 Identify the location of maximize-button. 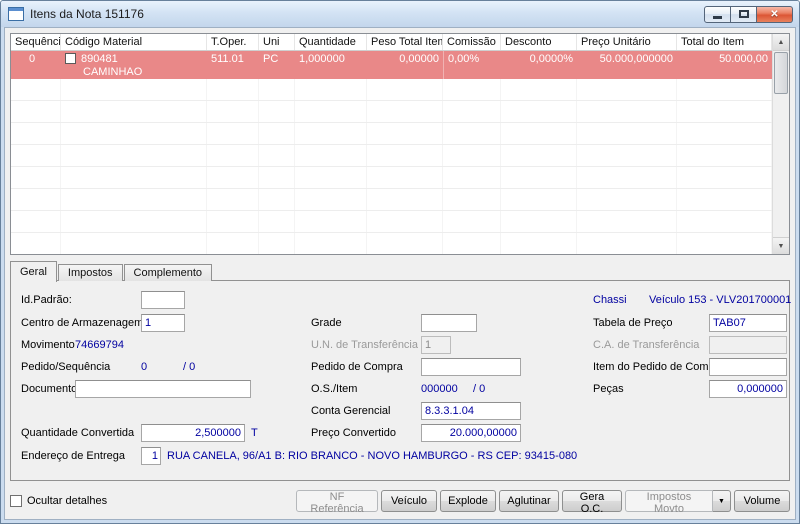
(744, 14).